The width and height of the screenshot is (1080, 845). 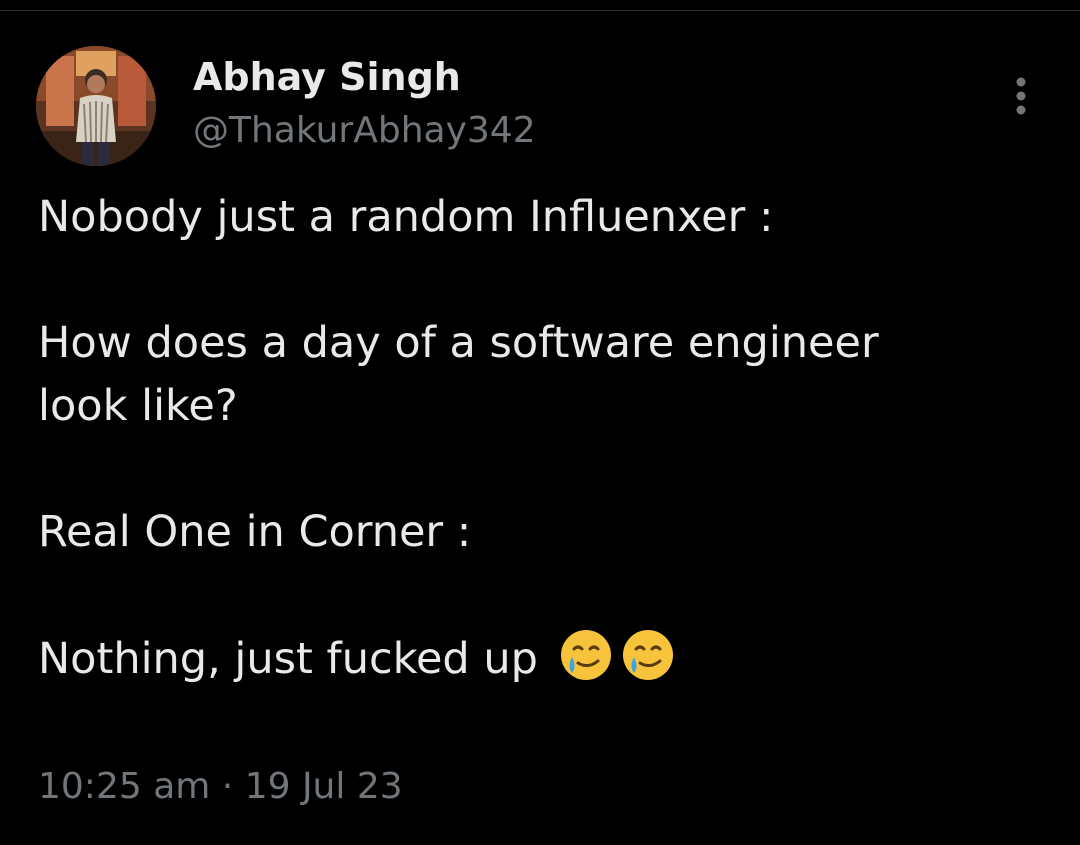 I want to click on author-handle: @ThakurAbhay342, so click(x=364, y=131).